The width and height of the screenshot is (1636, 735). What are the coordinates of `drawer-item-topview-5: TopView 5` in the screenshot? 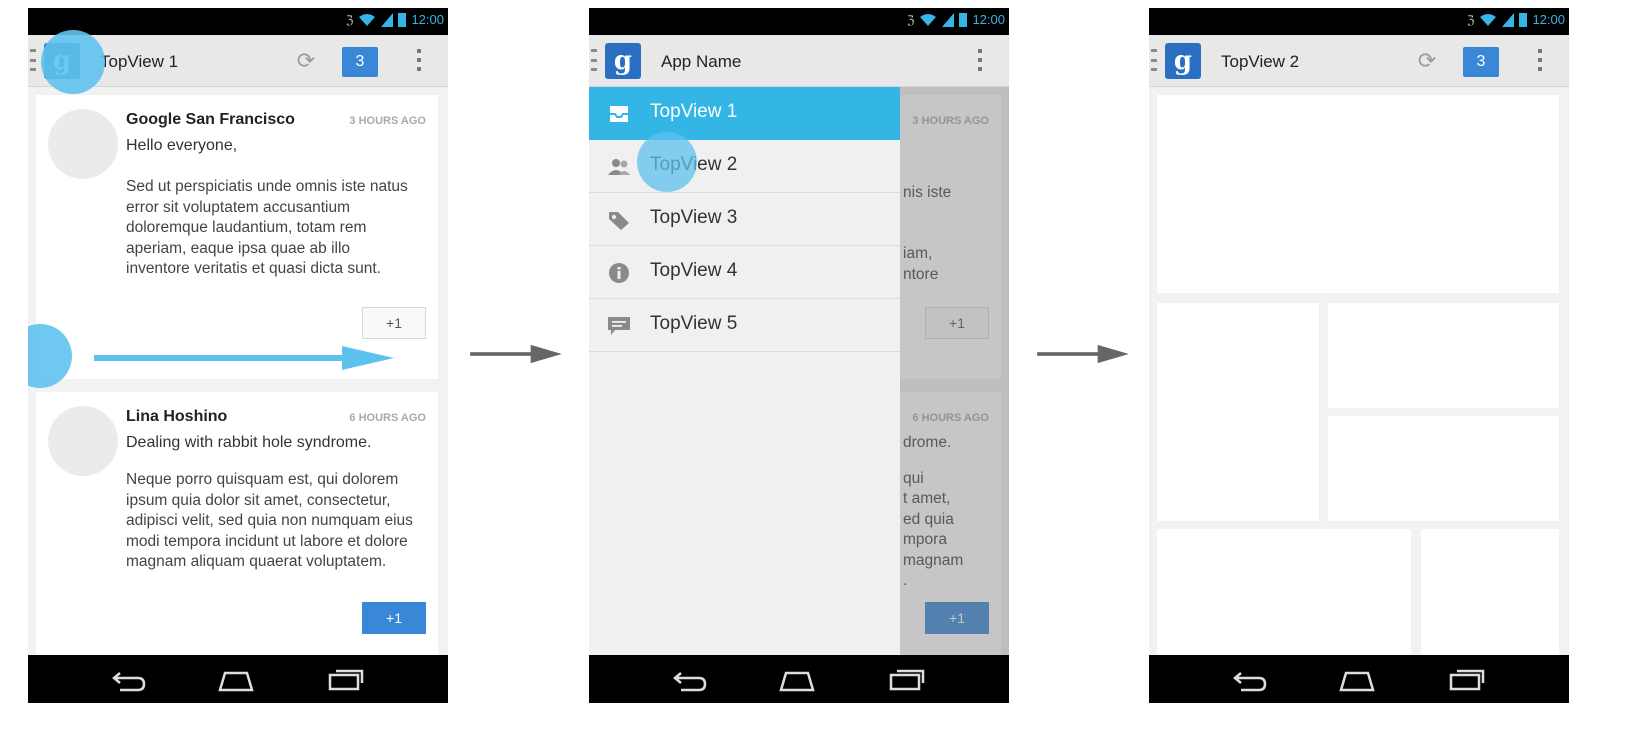 It's located at (744, 325).